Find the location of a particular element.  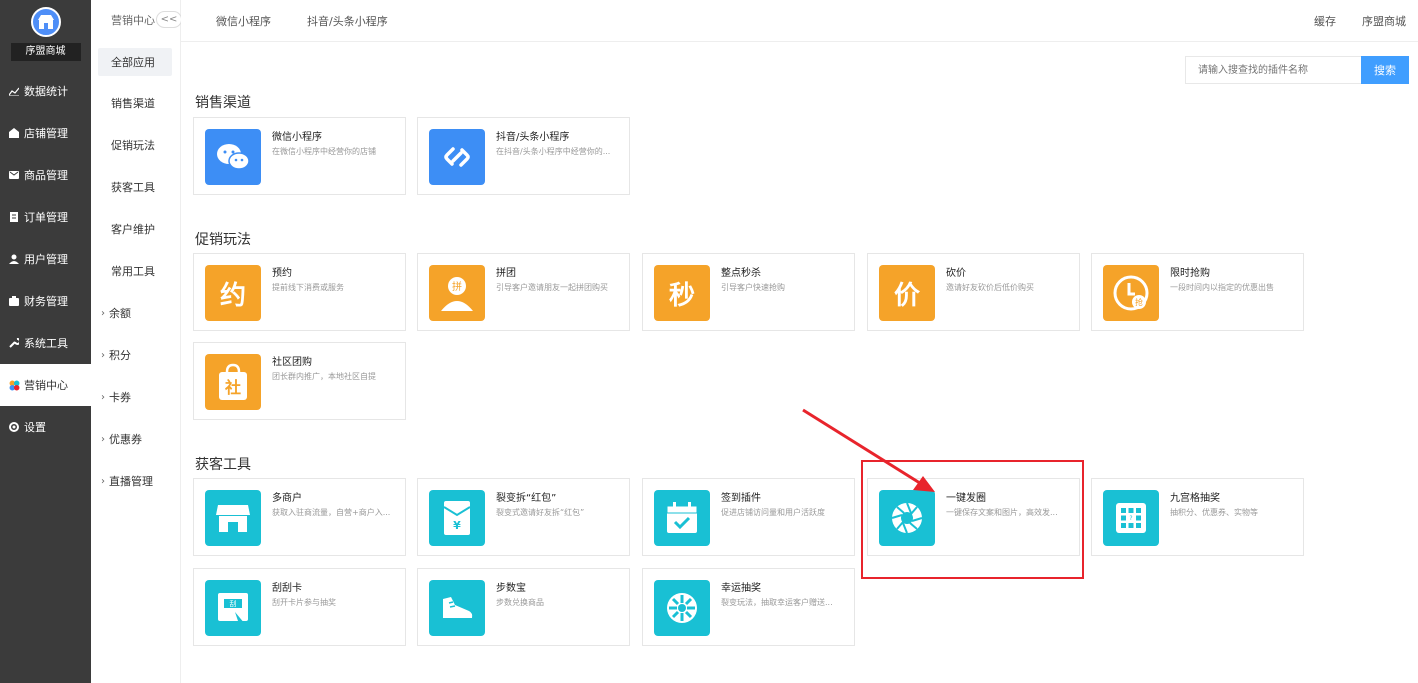

plugin-card-scratch-card: 刮 刮刮卡 刮开卡片参与抽奖 is located at coordinates (299, 607).